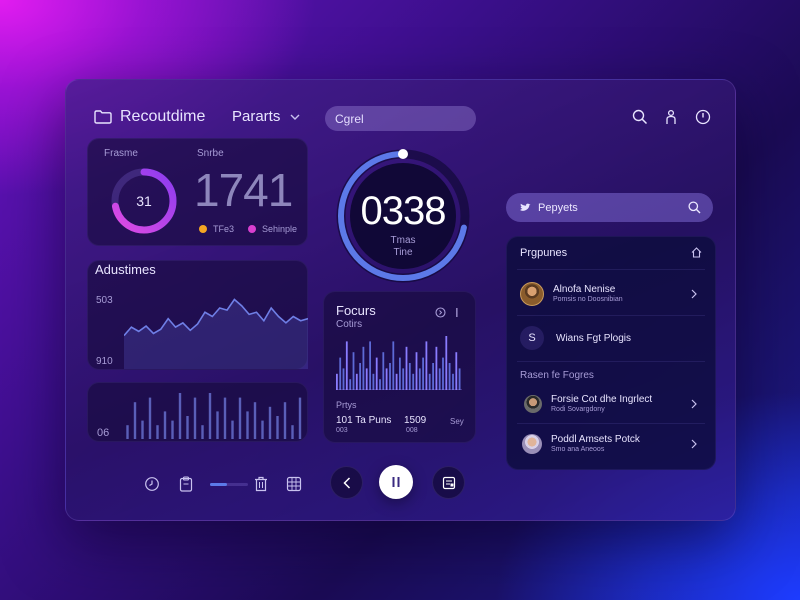  Describe the element at coordinates (121, 153) in the screenshot. I see `ring-label: Frasme` at that location.